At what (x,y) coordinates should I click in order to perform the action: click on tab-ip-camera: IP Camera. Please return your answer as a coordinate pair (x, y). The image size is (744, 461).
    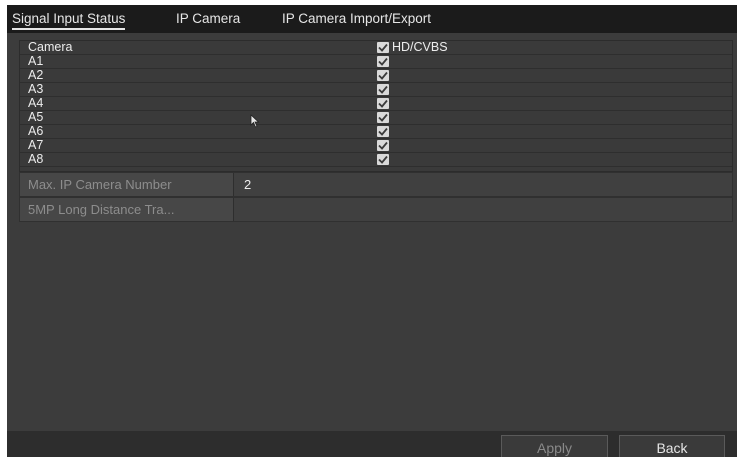
    Looking at the image, I should click on (208, 18).